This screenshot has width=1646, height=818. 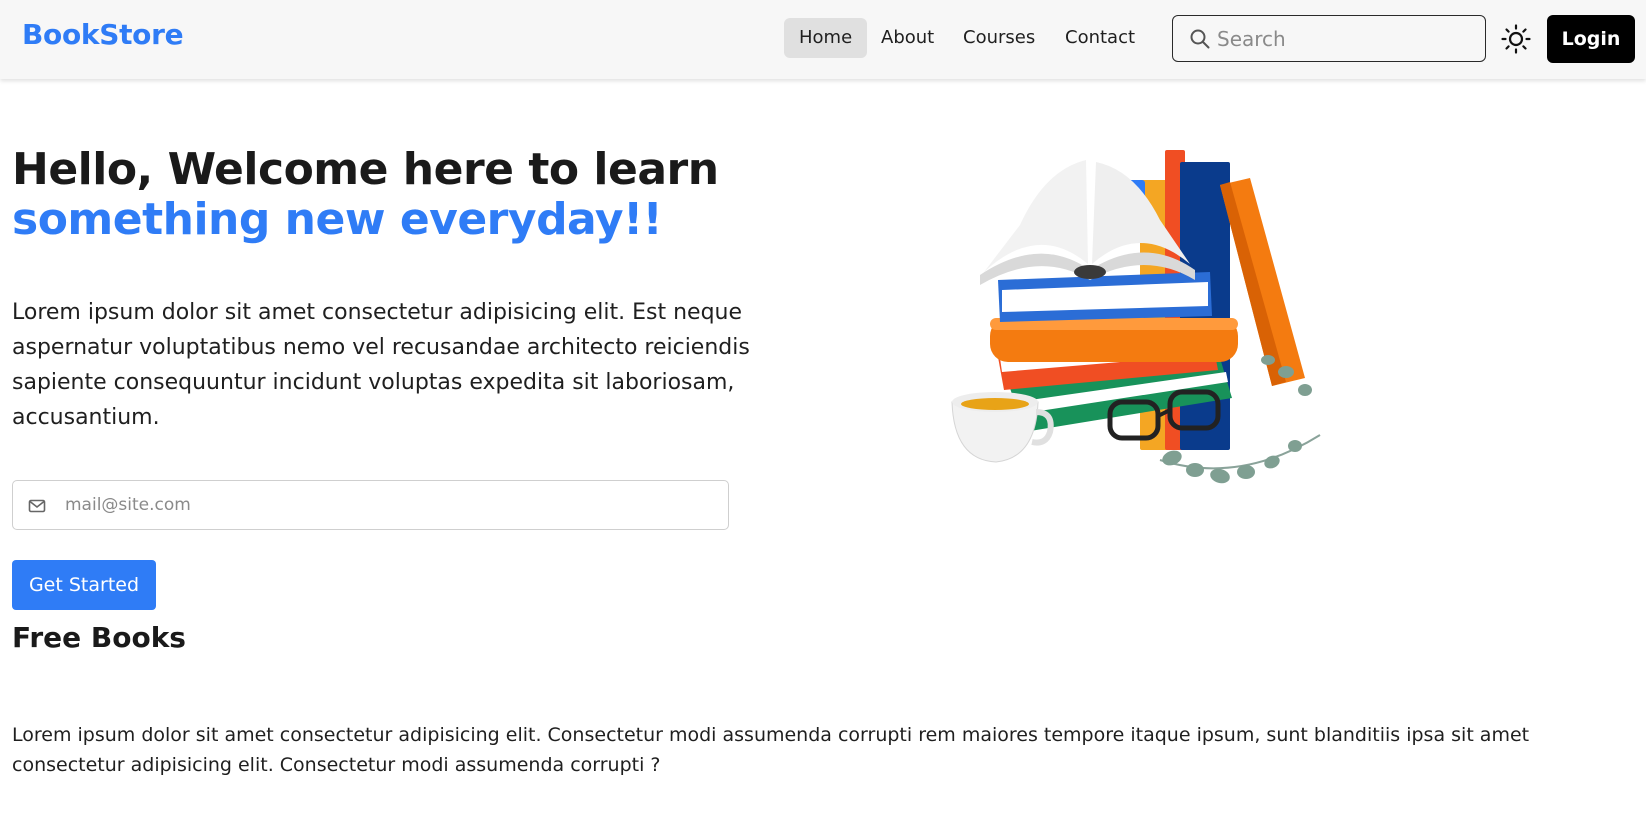 I want to click on email-field, so click(x=370, y=505).